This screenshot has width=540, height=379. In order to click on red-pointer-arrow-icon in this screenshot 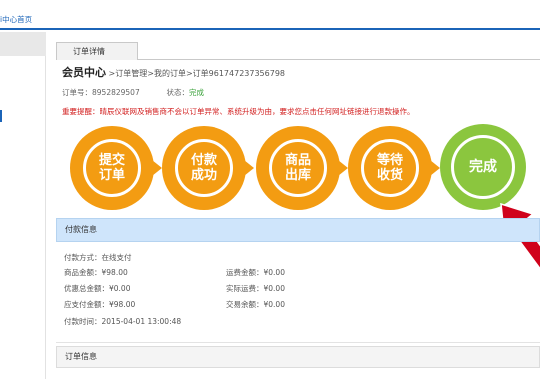, I will do `click(520, 236)`.